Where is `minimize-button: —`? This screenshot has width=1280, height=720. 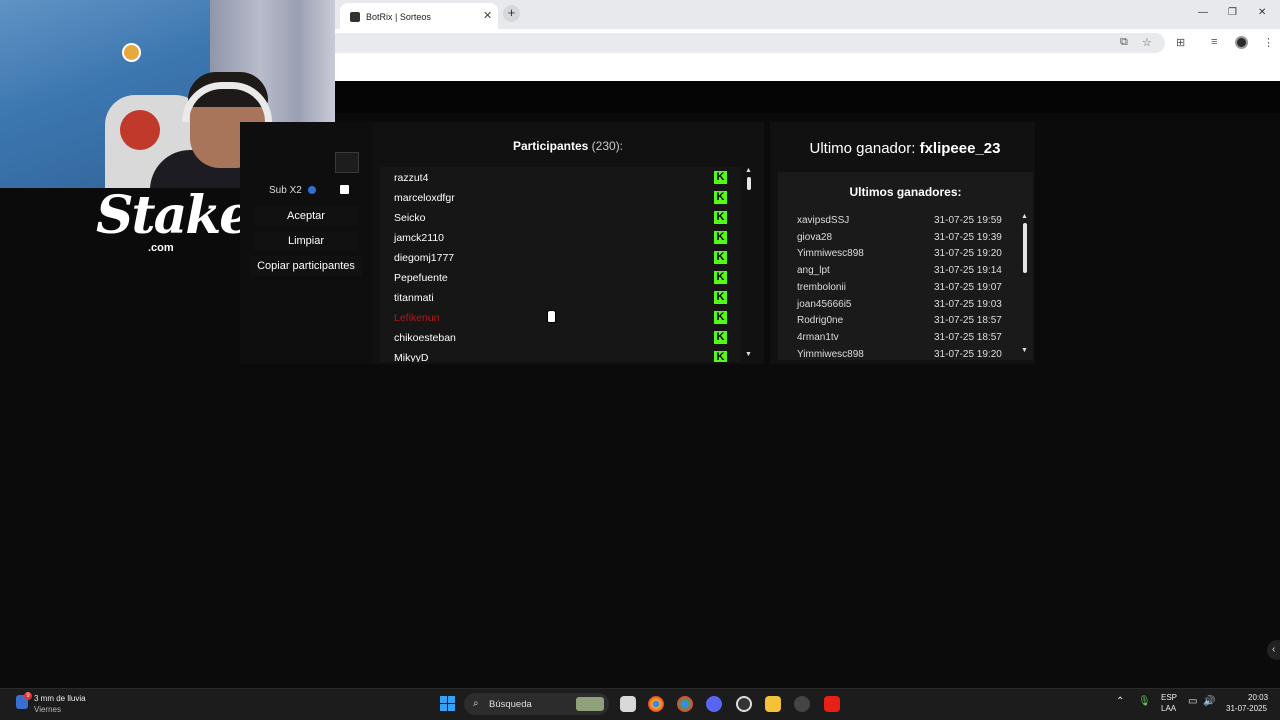 minimize-button: — is located at coordinates (1203, 12).